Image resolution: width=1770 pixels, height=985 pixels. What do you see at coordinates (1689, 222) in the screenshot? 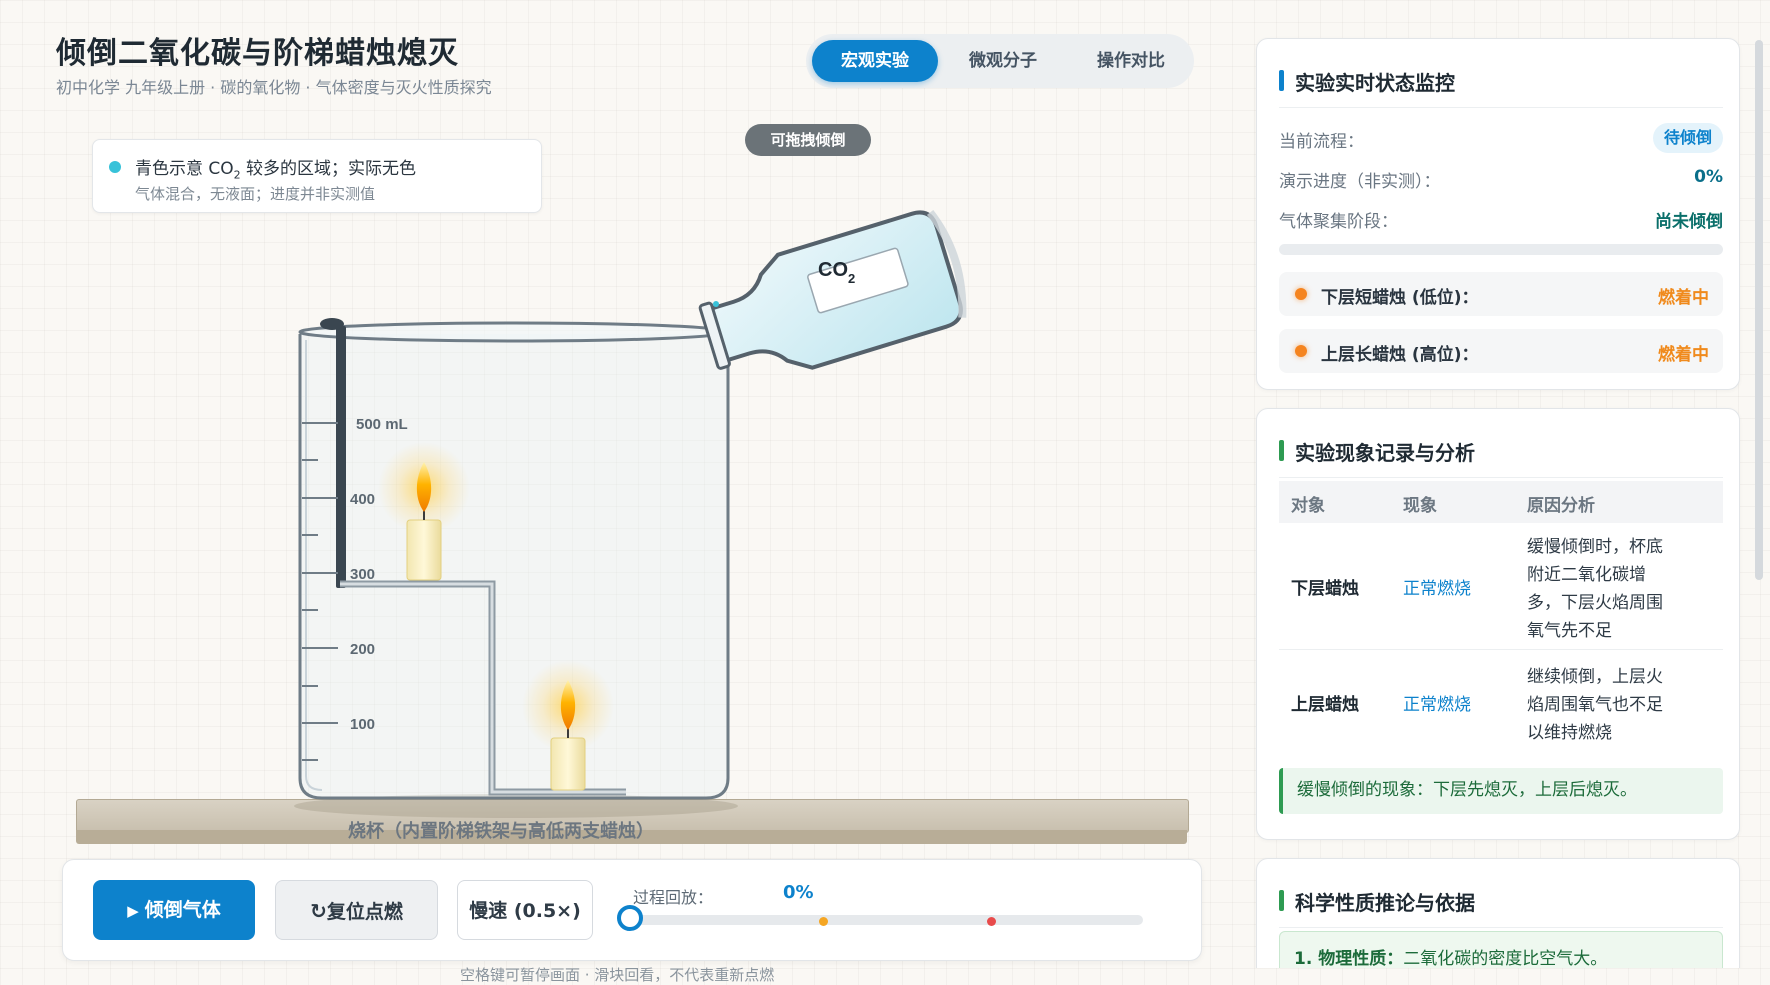
I see `gas-stage-value: 尚未倾倒` at bounding box center [1689, 222].